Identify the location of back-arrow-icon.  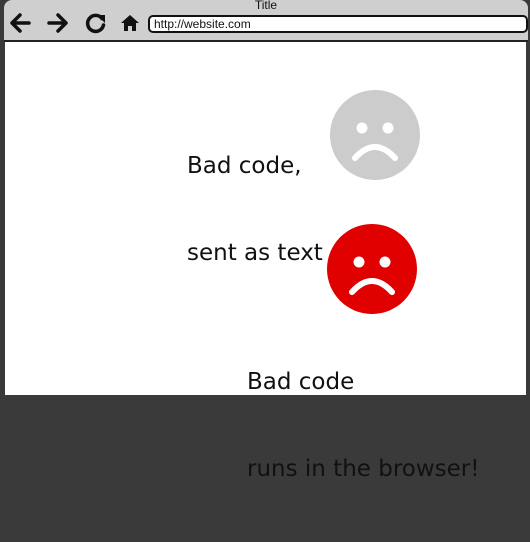
(20, 23).